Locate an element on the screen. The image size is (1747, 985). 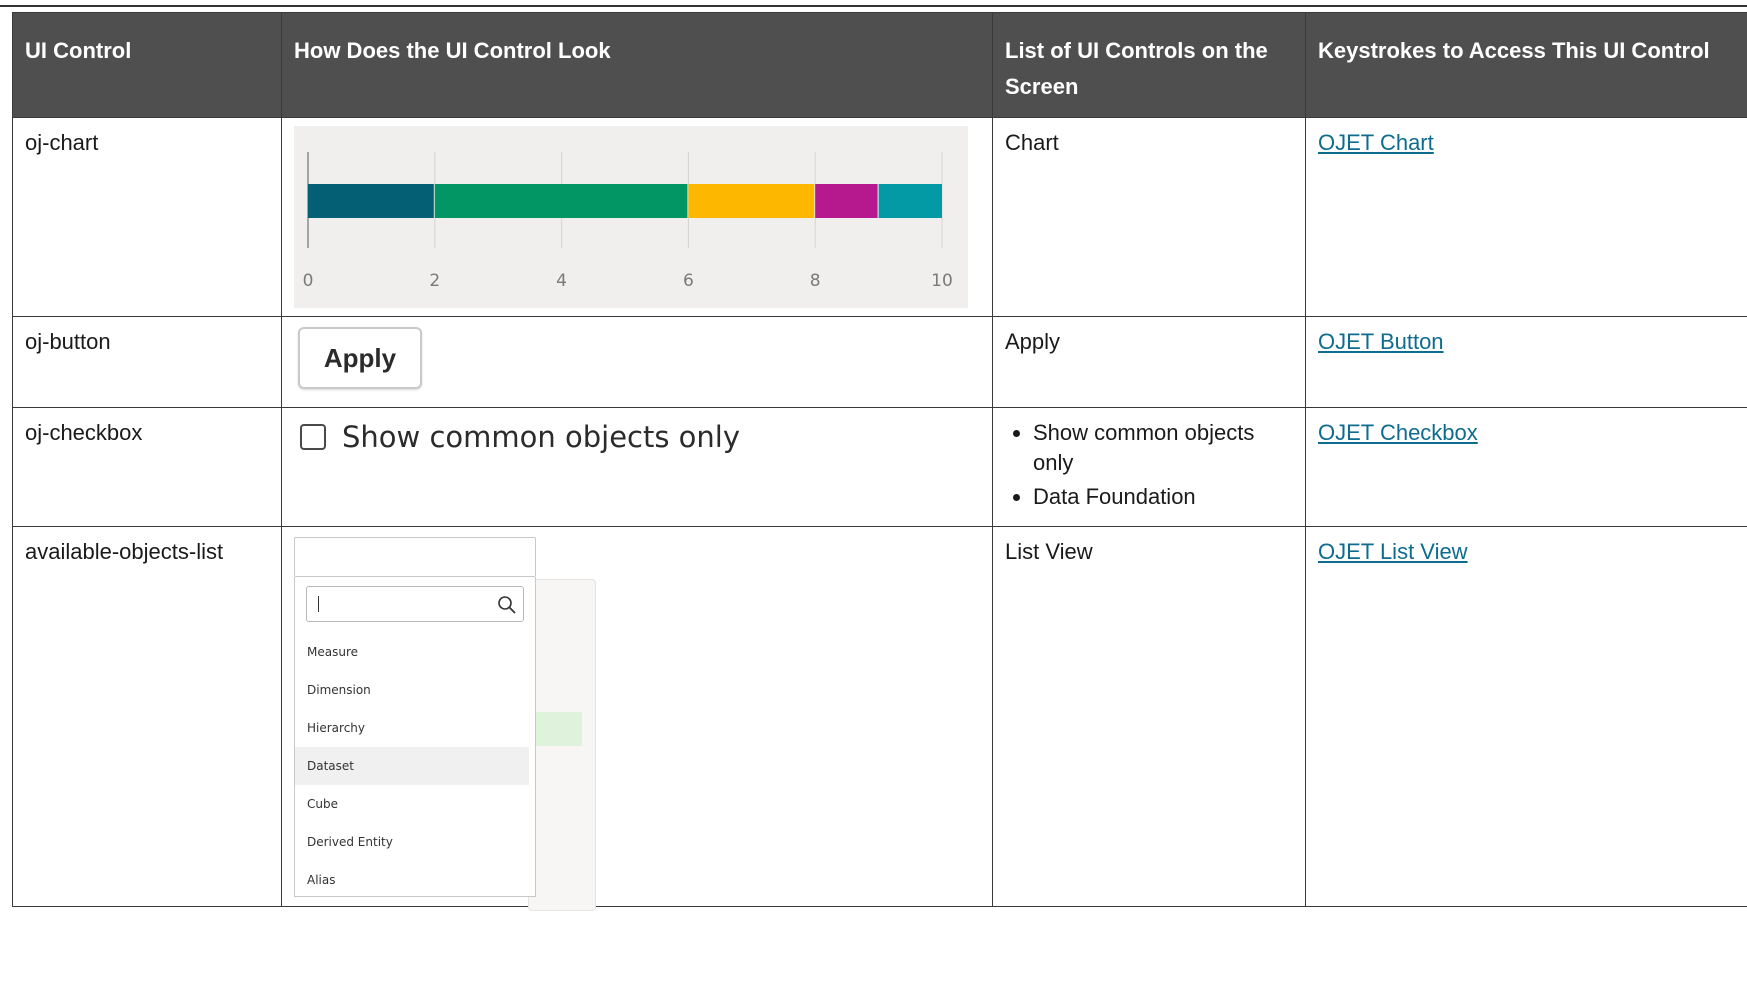
listview-highlight is located at coordinates (559, 729).